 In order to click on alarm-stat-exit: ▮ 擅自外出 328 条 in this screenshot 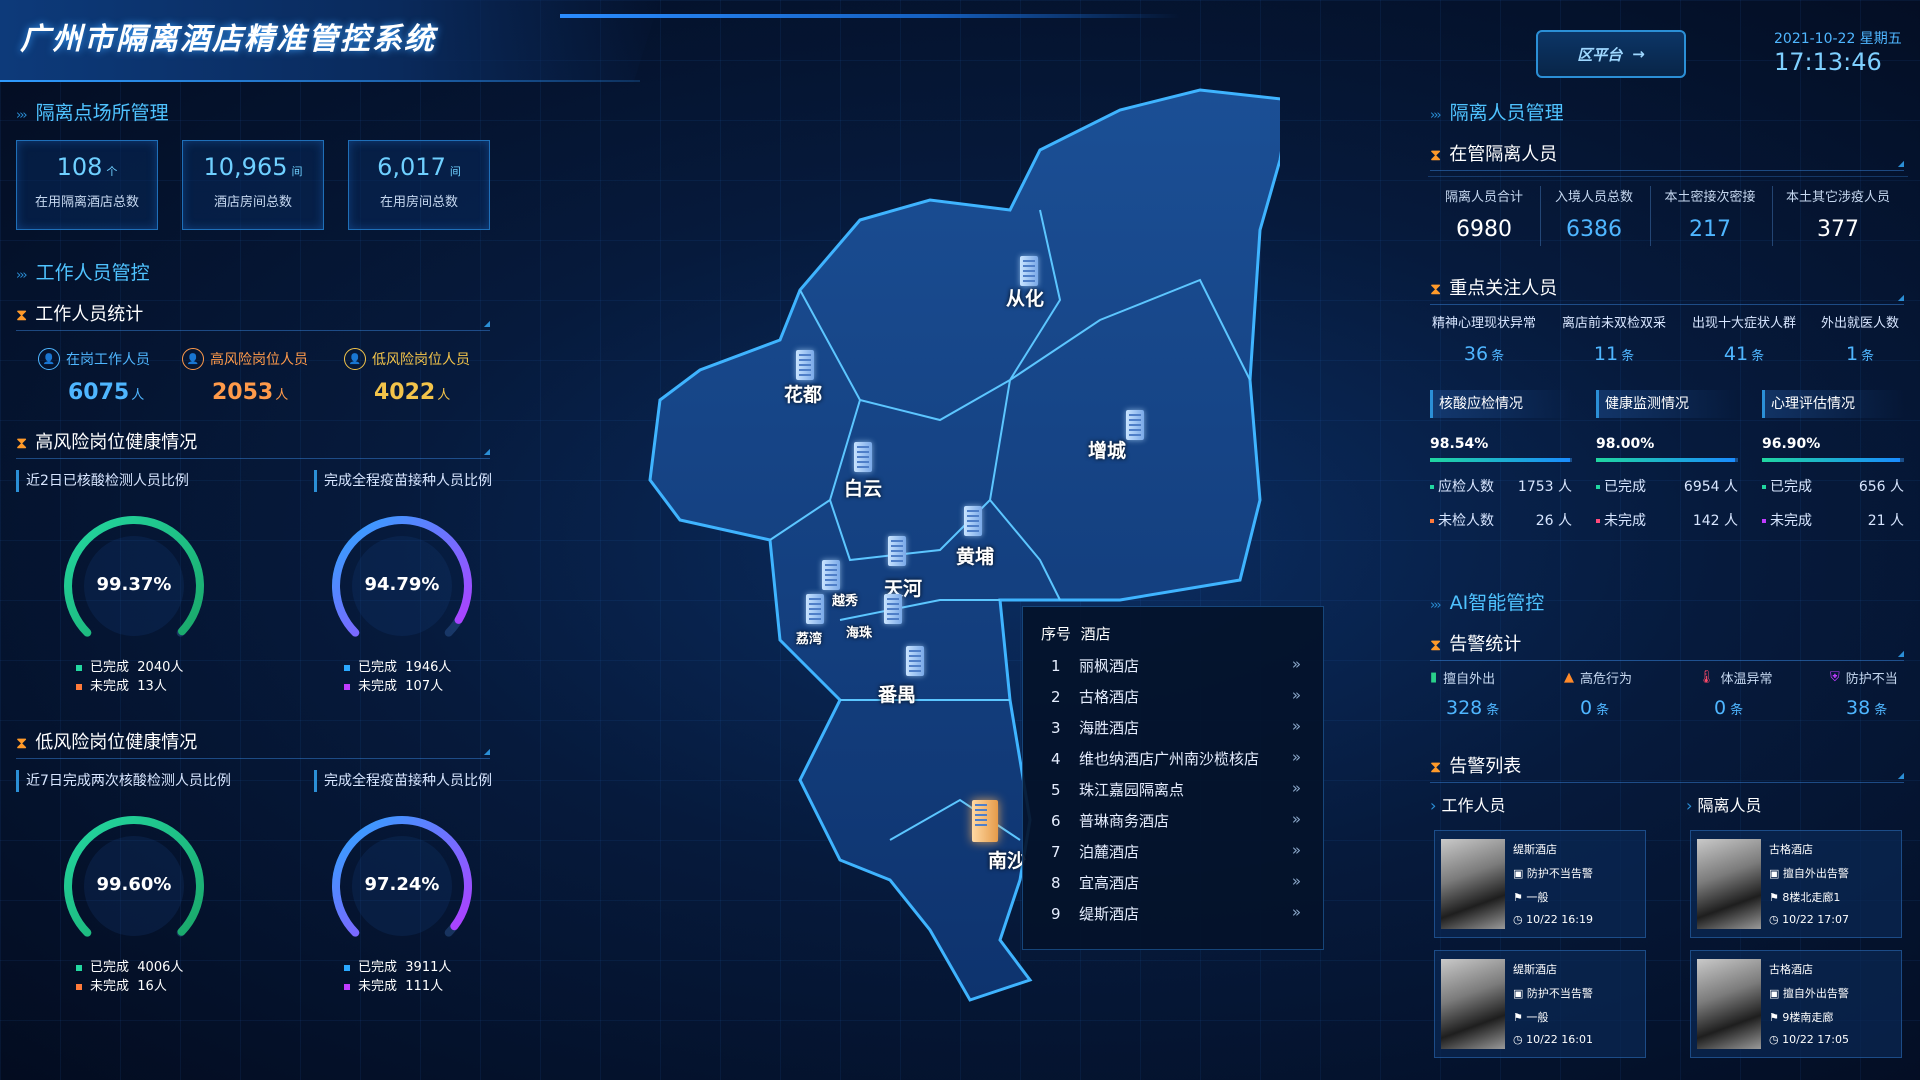, I will do `click(1495, 693)`.